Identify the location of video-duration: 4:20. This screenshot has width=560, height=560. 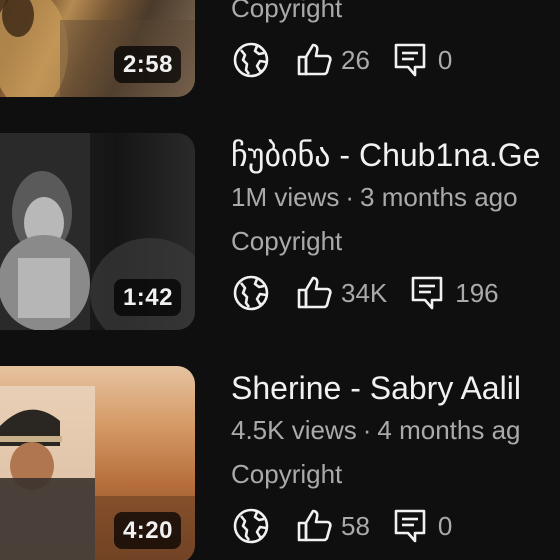
(147, 530).